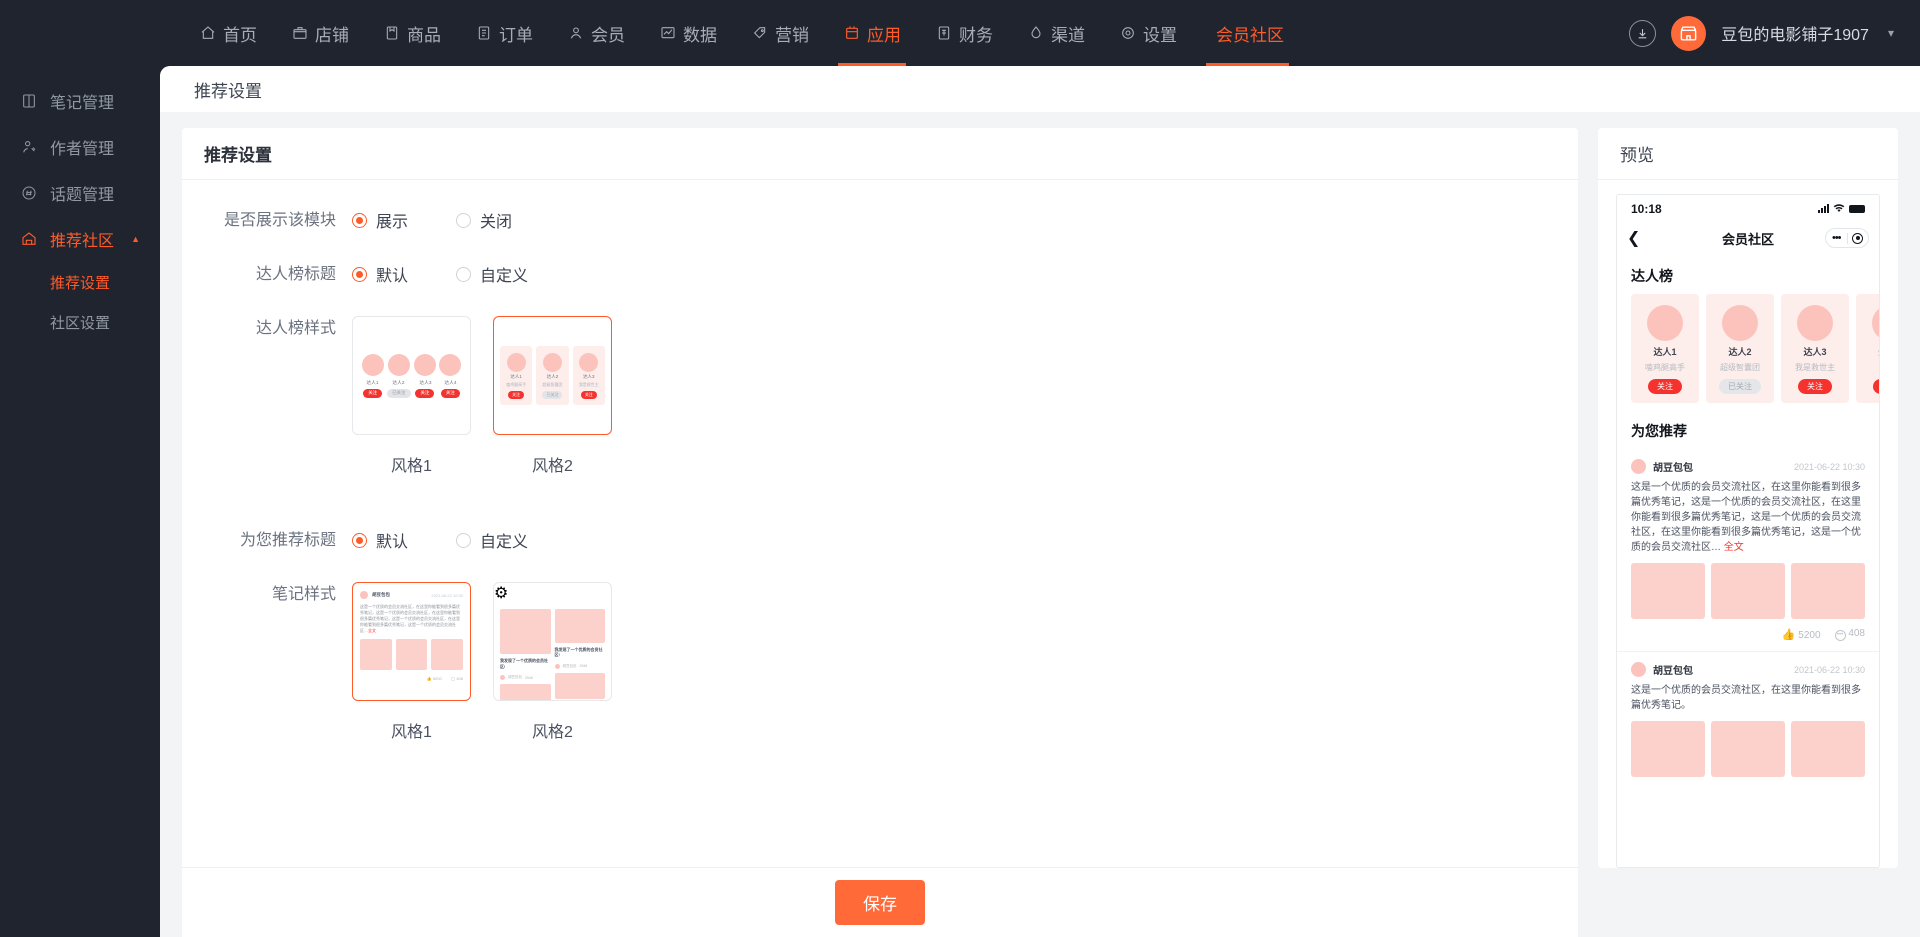 The image size is (1920, 937). What do you see at coordinates (1746, 698) in the screenshot?
I see `note-text: 这是一个优质的会员交流社区，在这里你能看到很多篇优秀笔记。` at bounding box center [1746, 698].